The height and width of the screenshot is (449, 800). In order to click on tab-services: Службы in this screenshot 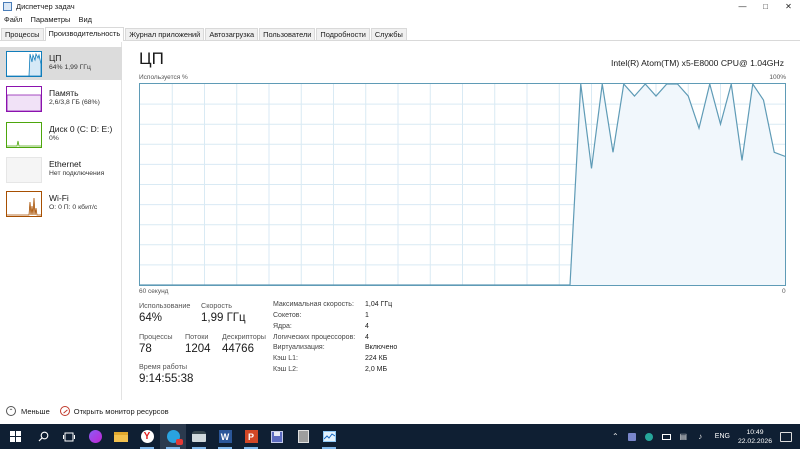, I will do `click(388, 34)`.